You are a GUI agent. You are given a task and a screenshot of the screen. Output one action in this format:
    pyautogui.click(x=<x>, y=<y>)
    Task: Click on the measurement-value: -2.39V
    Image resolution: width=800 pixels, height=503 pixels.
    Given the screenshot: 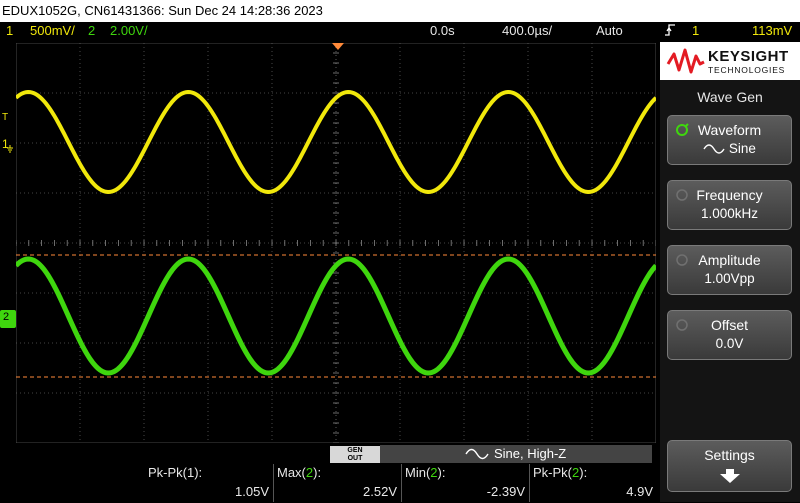 What is the action you would take?
    pyautogui.click(x=505, y=491)
    